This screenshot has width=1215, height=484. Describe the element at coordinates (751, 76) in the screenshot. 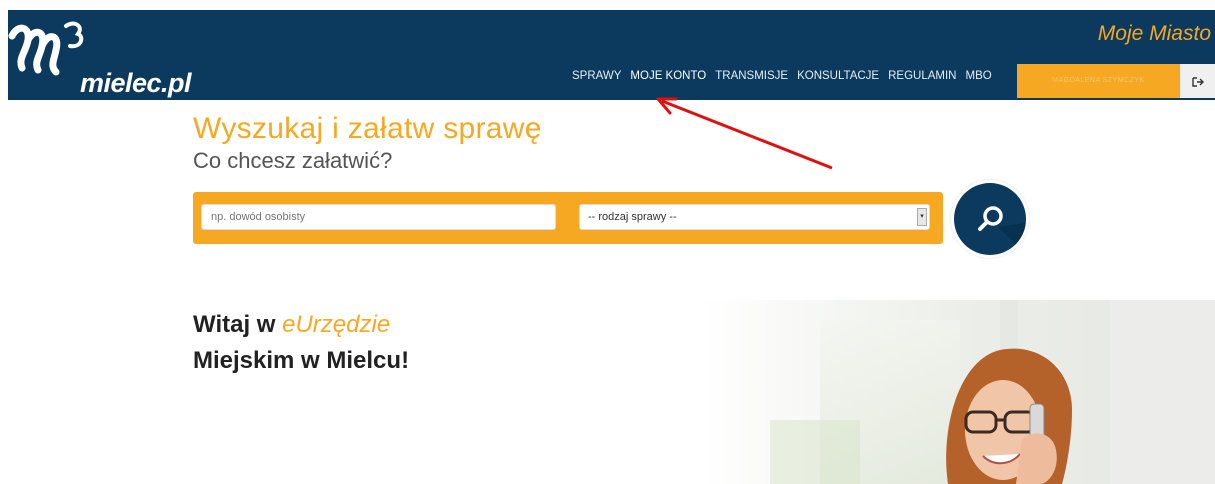

I see `nav-transmisje: TRANSMISJE` at that location.